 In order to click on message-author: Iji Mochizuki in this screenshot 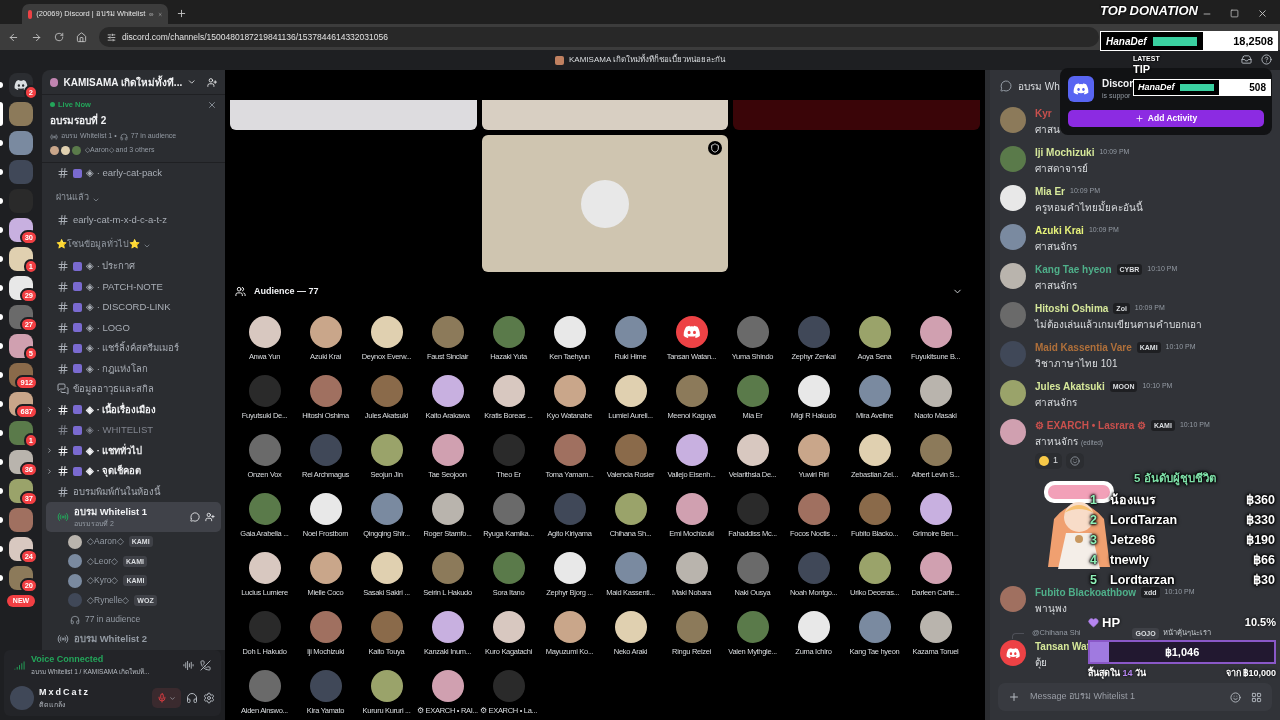, I will do `click(1065, 152)`.